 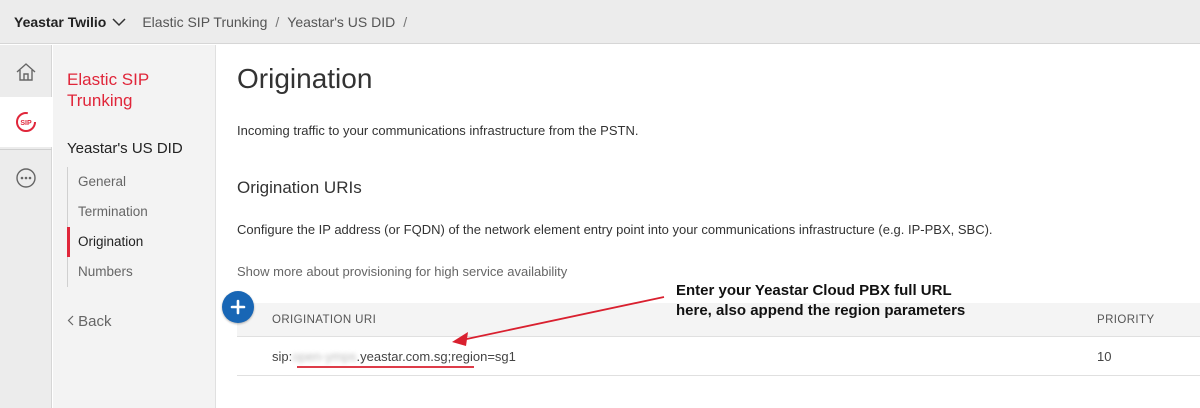 I want to click on subnav-item-numbers: Numbers, so click(x=107, y=272).